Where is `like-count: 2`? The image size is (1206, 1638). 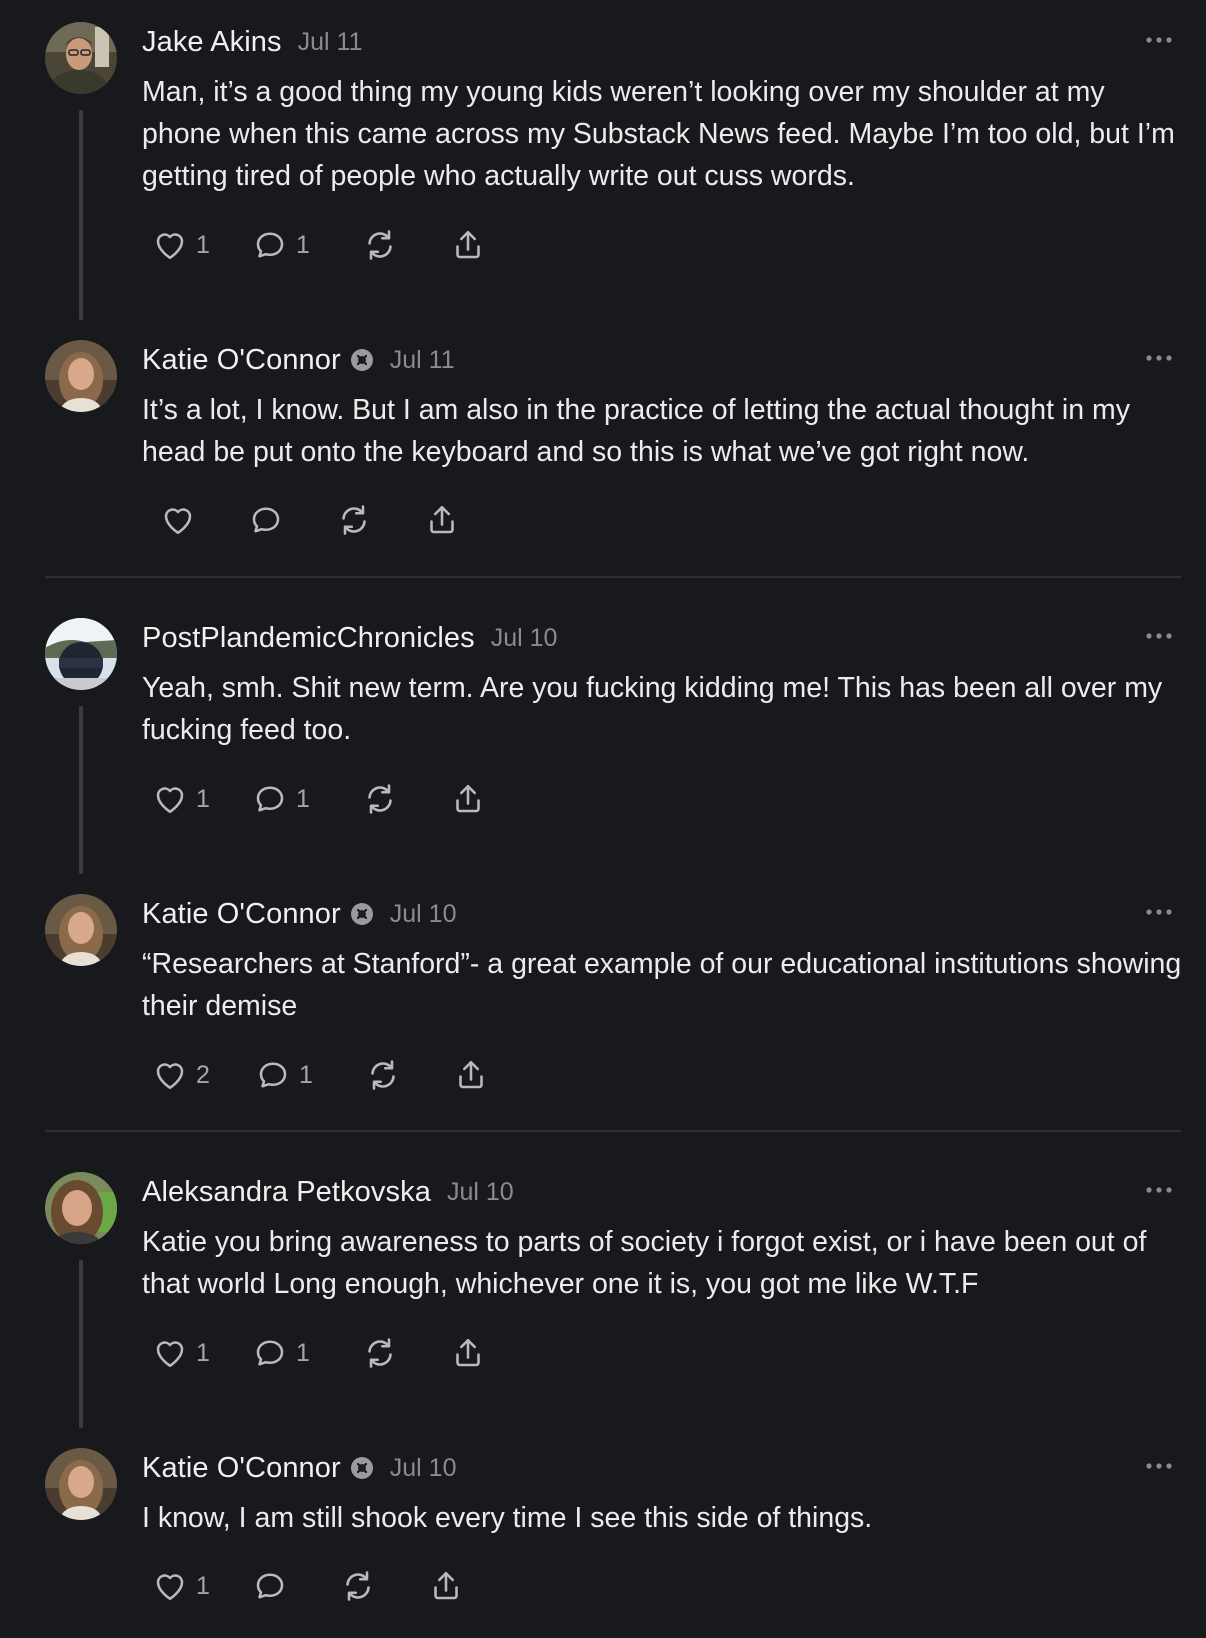 like-count: 2 is located at coordinates (203, 1074).